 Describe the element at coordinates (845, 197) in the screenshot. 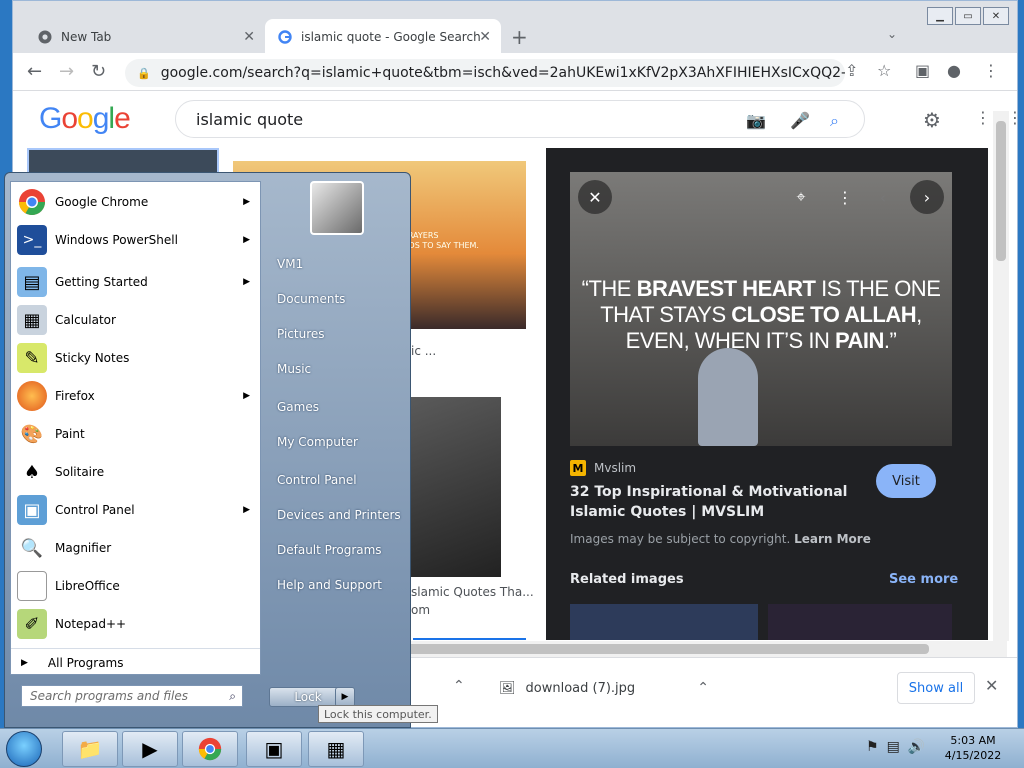

I see `more-options-icon: ⋮` at that location.